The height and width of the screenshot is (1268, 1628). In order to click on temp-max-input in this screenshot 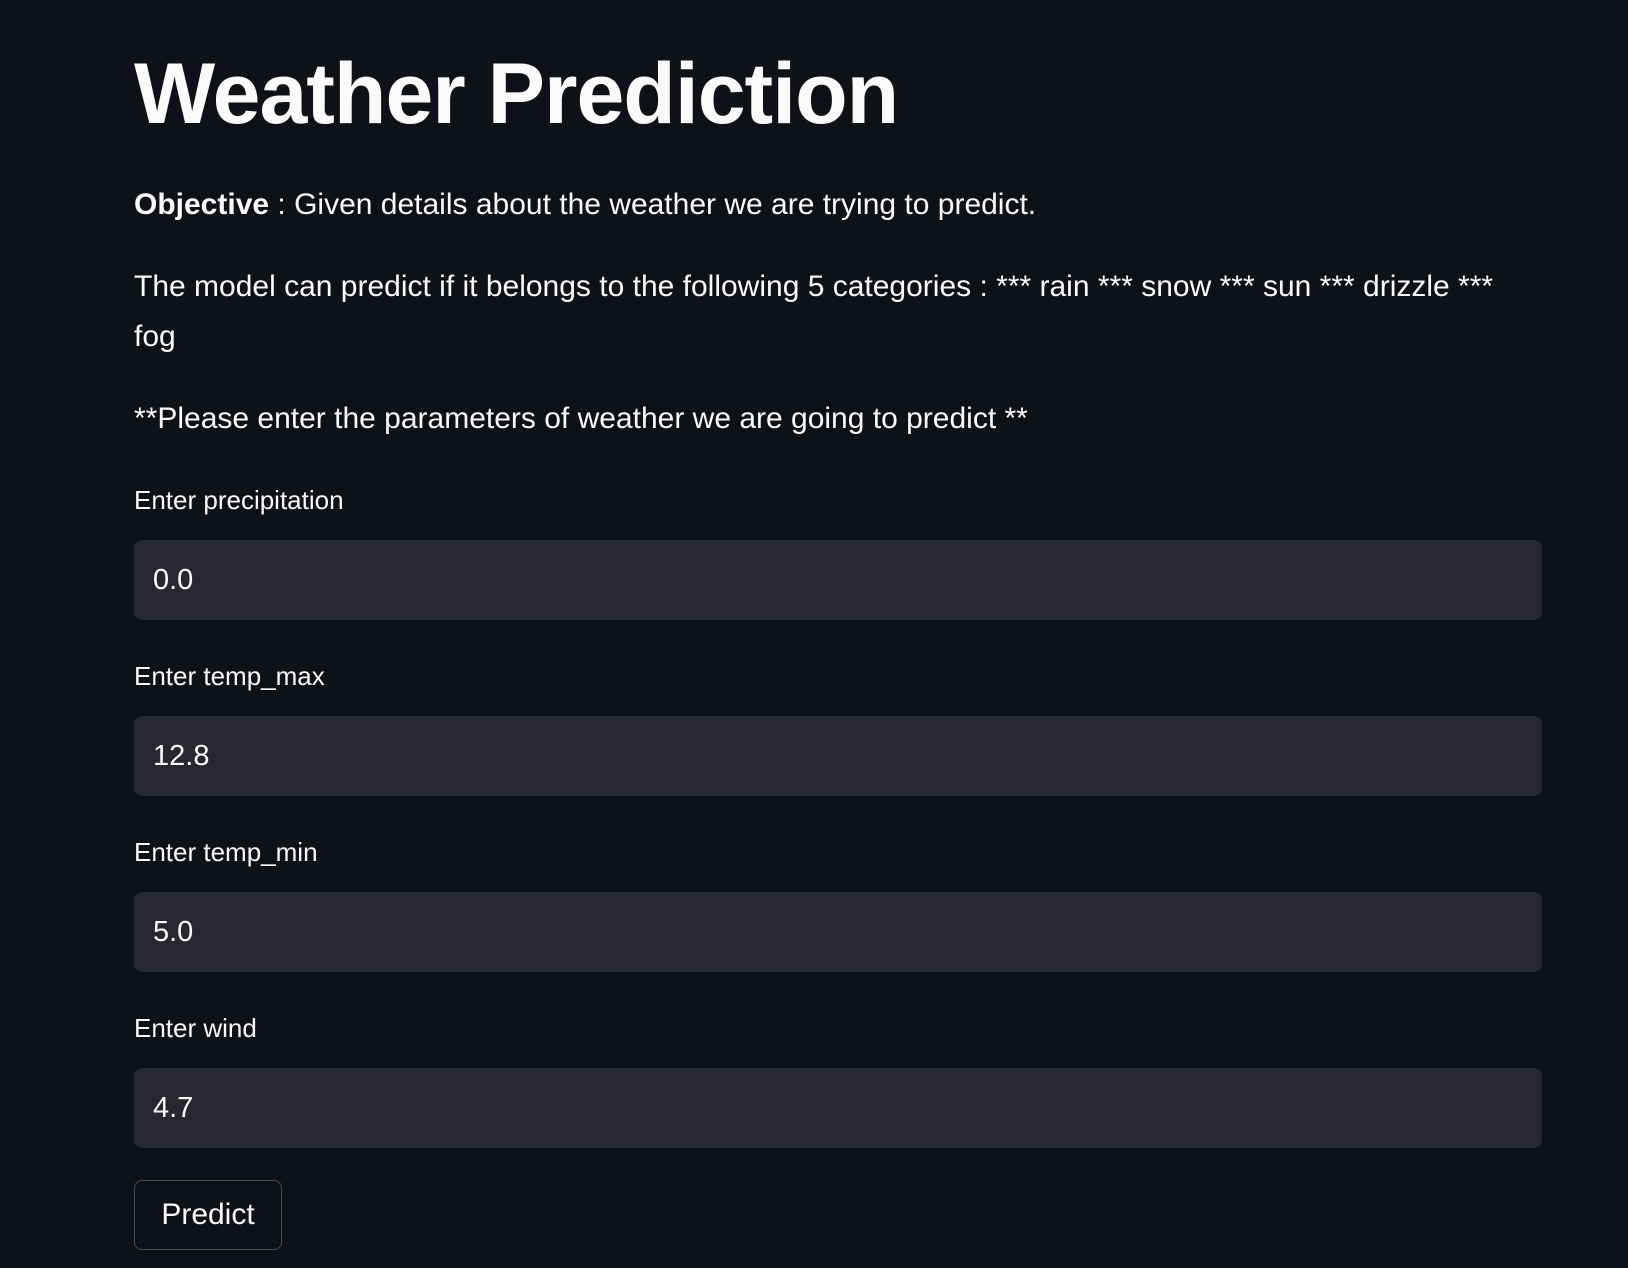, I will do `click(838, 756)`.